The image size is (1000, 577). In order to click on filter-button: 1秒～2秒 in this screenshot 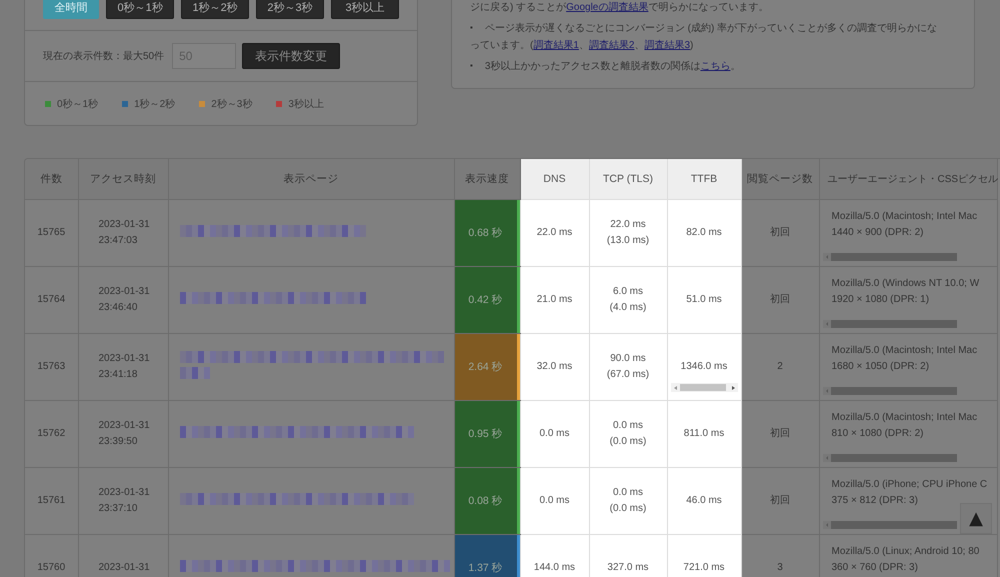, I will do `click(215, 9)`.